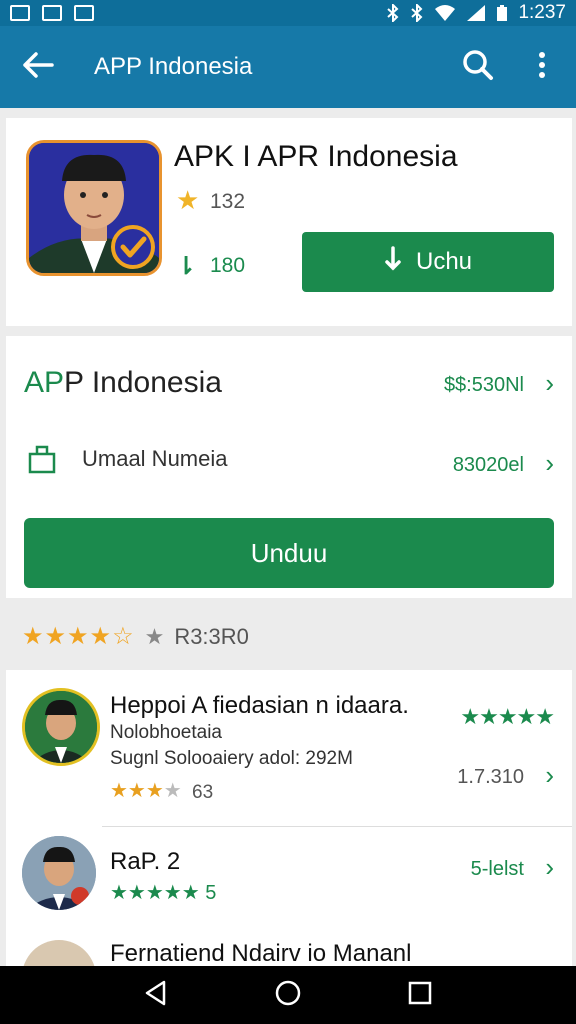 The height and width of the screenshot is (1024, 576). Describe the element at coordinates (228, 201) in the screenshot. I see `app-rating: 132` at that location.